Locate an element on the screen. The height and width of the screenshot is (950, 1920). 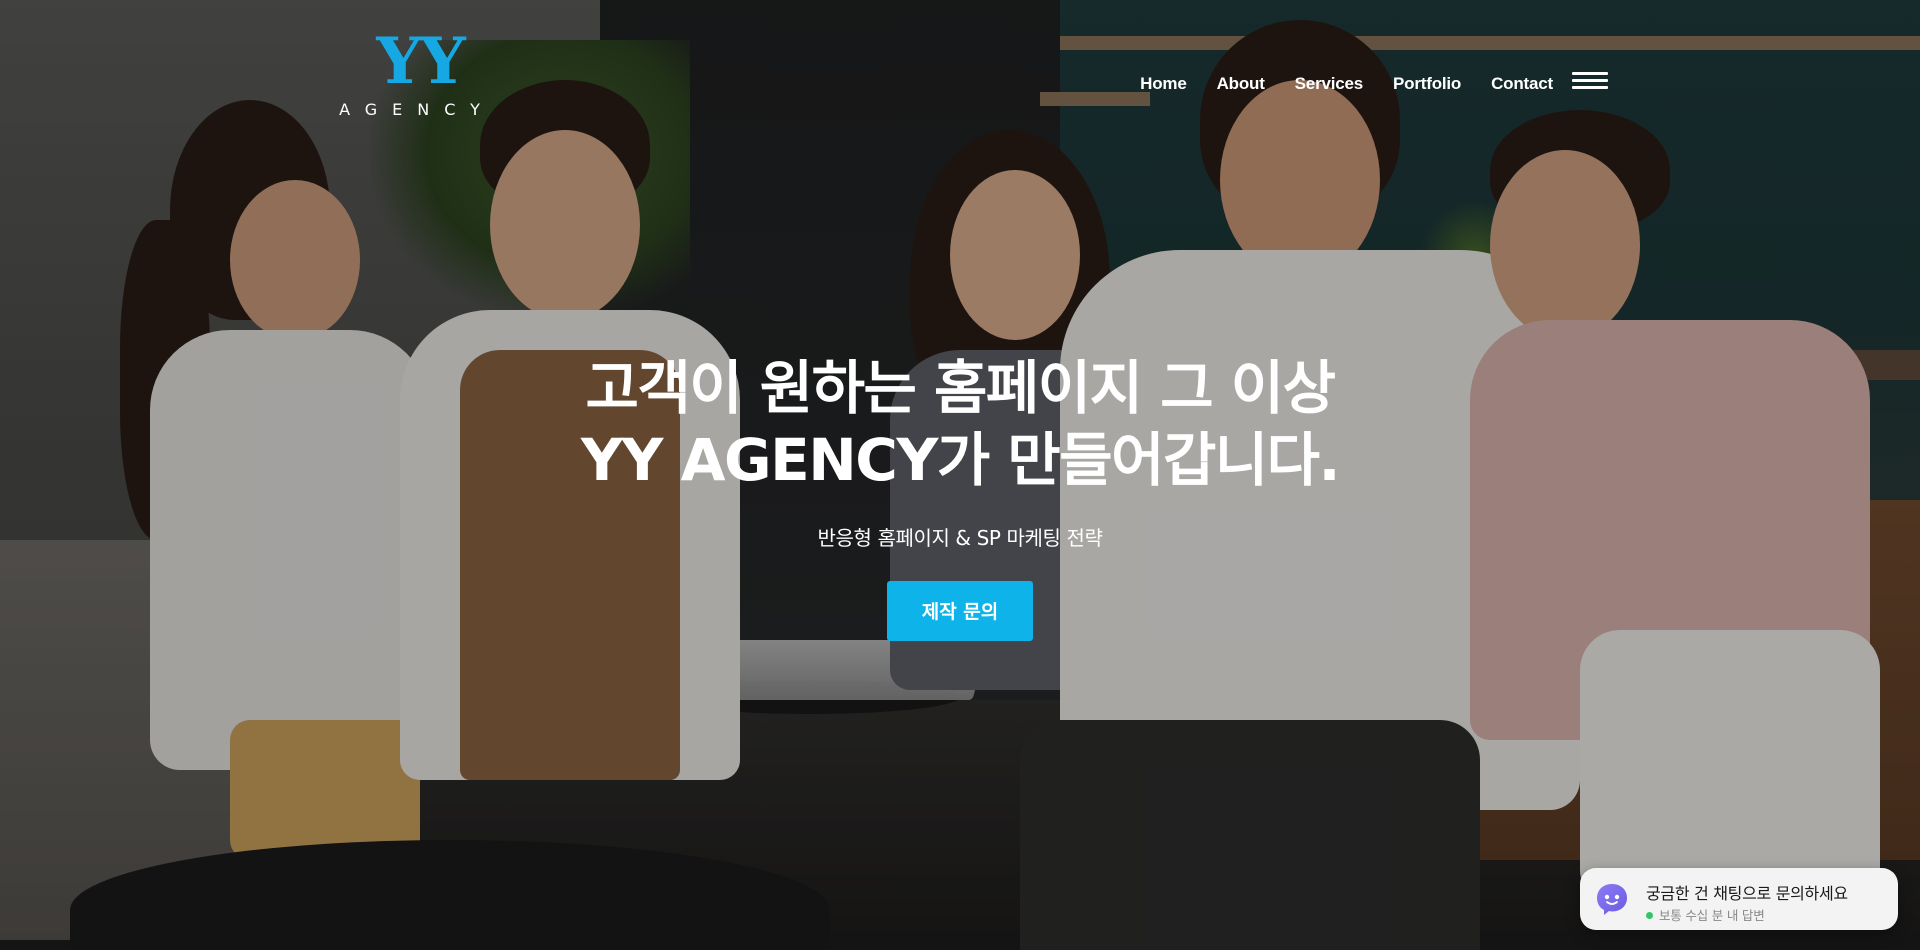
inquiry-button: 제작 문의 is located at coordinates (960, 611).